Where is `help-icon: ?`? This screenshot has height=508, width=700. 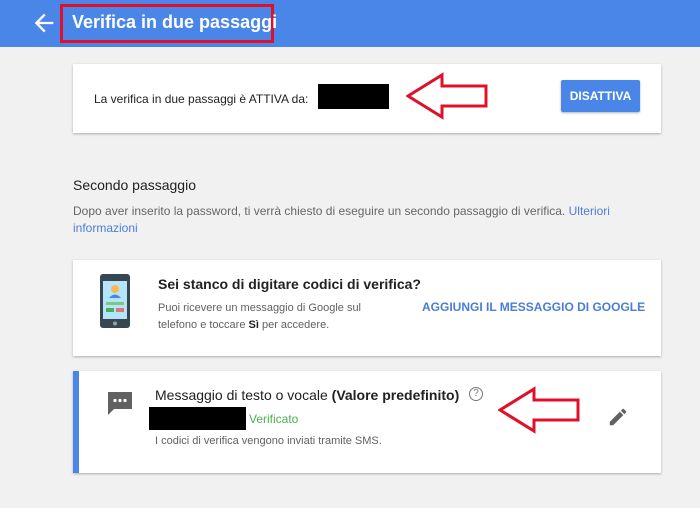 help-icon: ? is located at coordinates (476, 394).